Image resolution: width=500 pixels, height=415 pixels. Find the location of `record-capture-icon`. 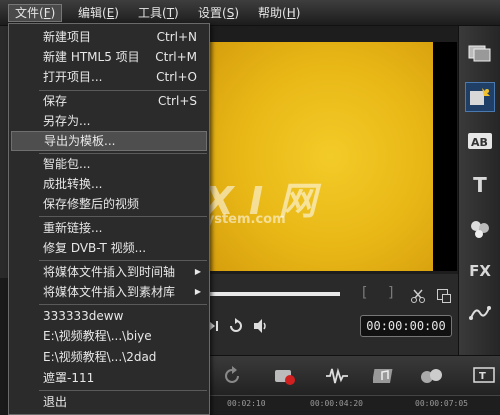

record-capture-icon is located at coordinates (285, 378).